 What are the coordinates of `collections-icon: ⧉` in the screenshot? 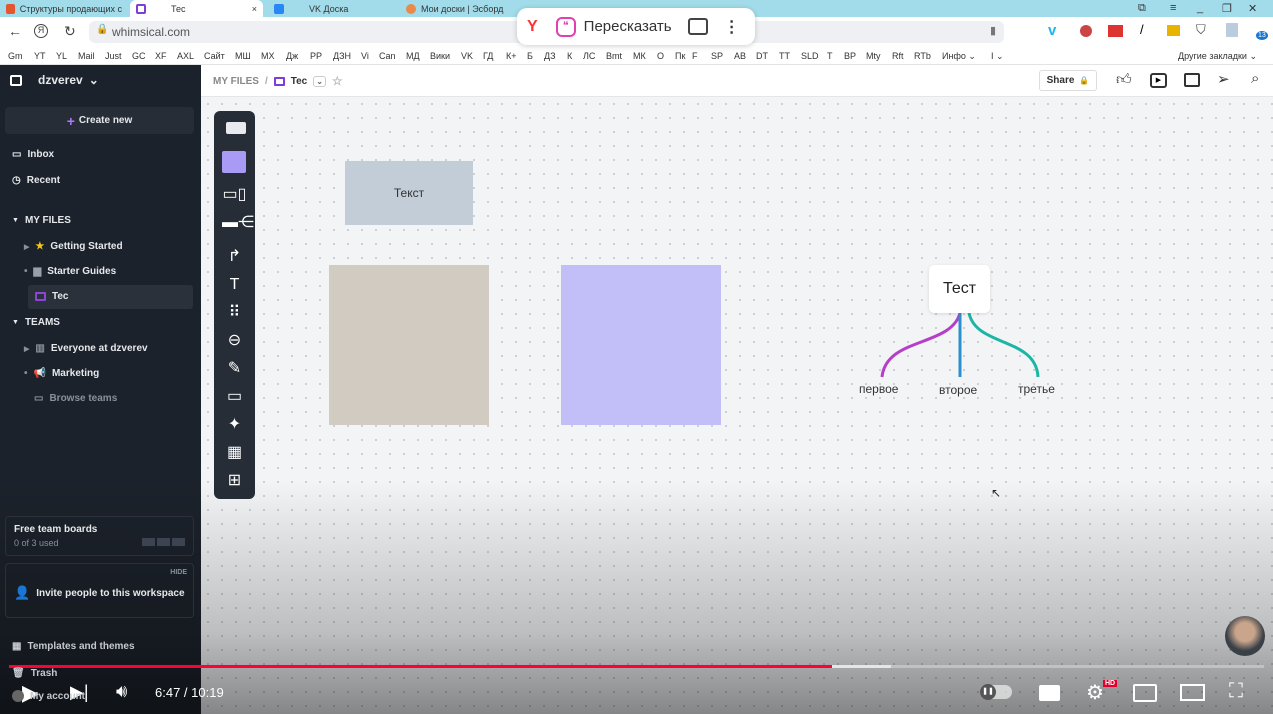 It's located at (1142, 8).